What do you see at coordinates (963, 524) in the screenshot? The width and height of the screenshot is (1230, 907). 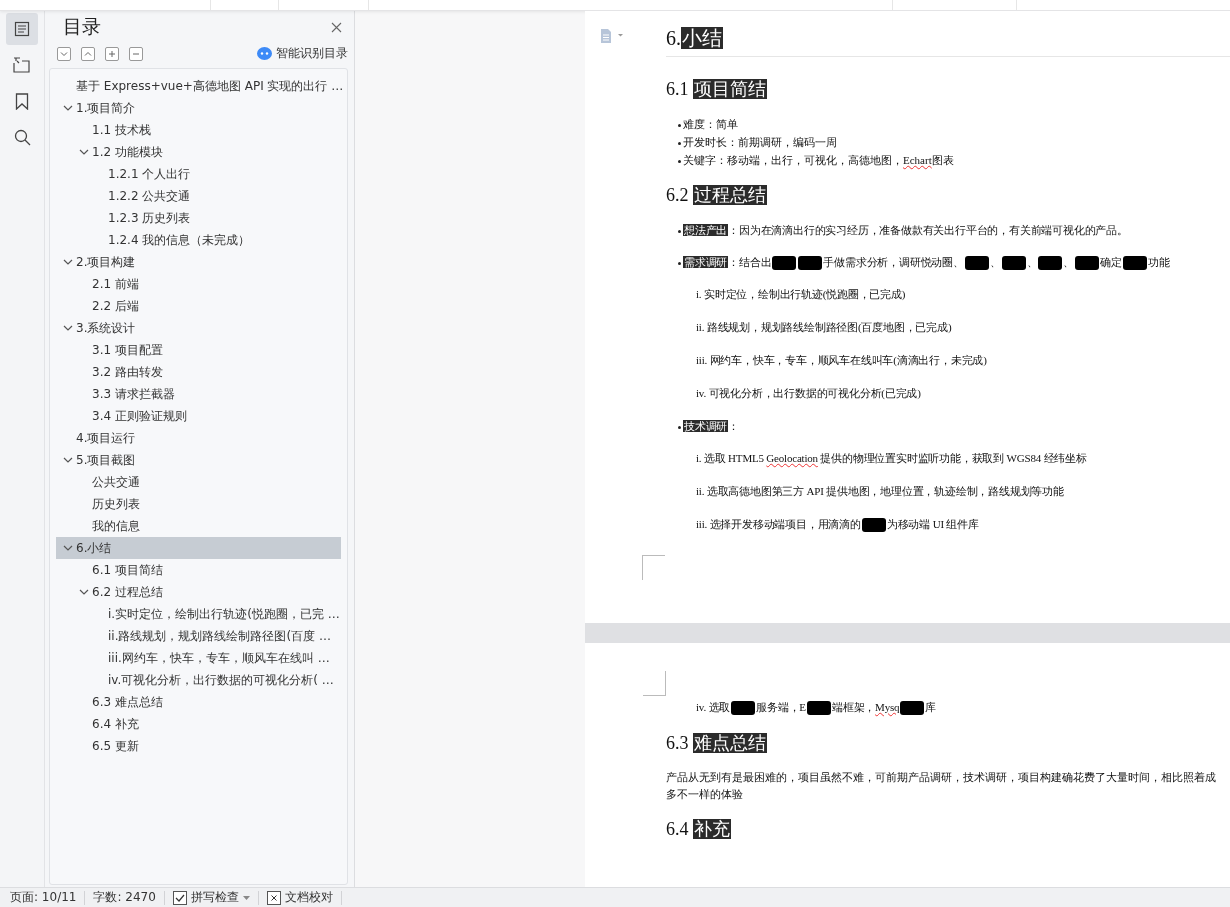 I see `list-item: iii. 选择开发移动端项目，用滴滴的 为移动端 UI 组件库` at bounding box center [963, 524].